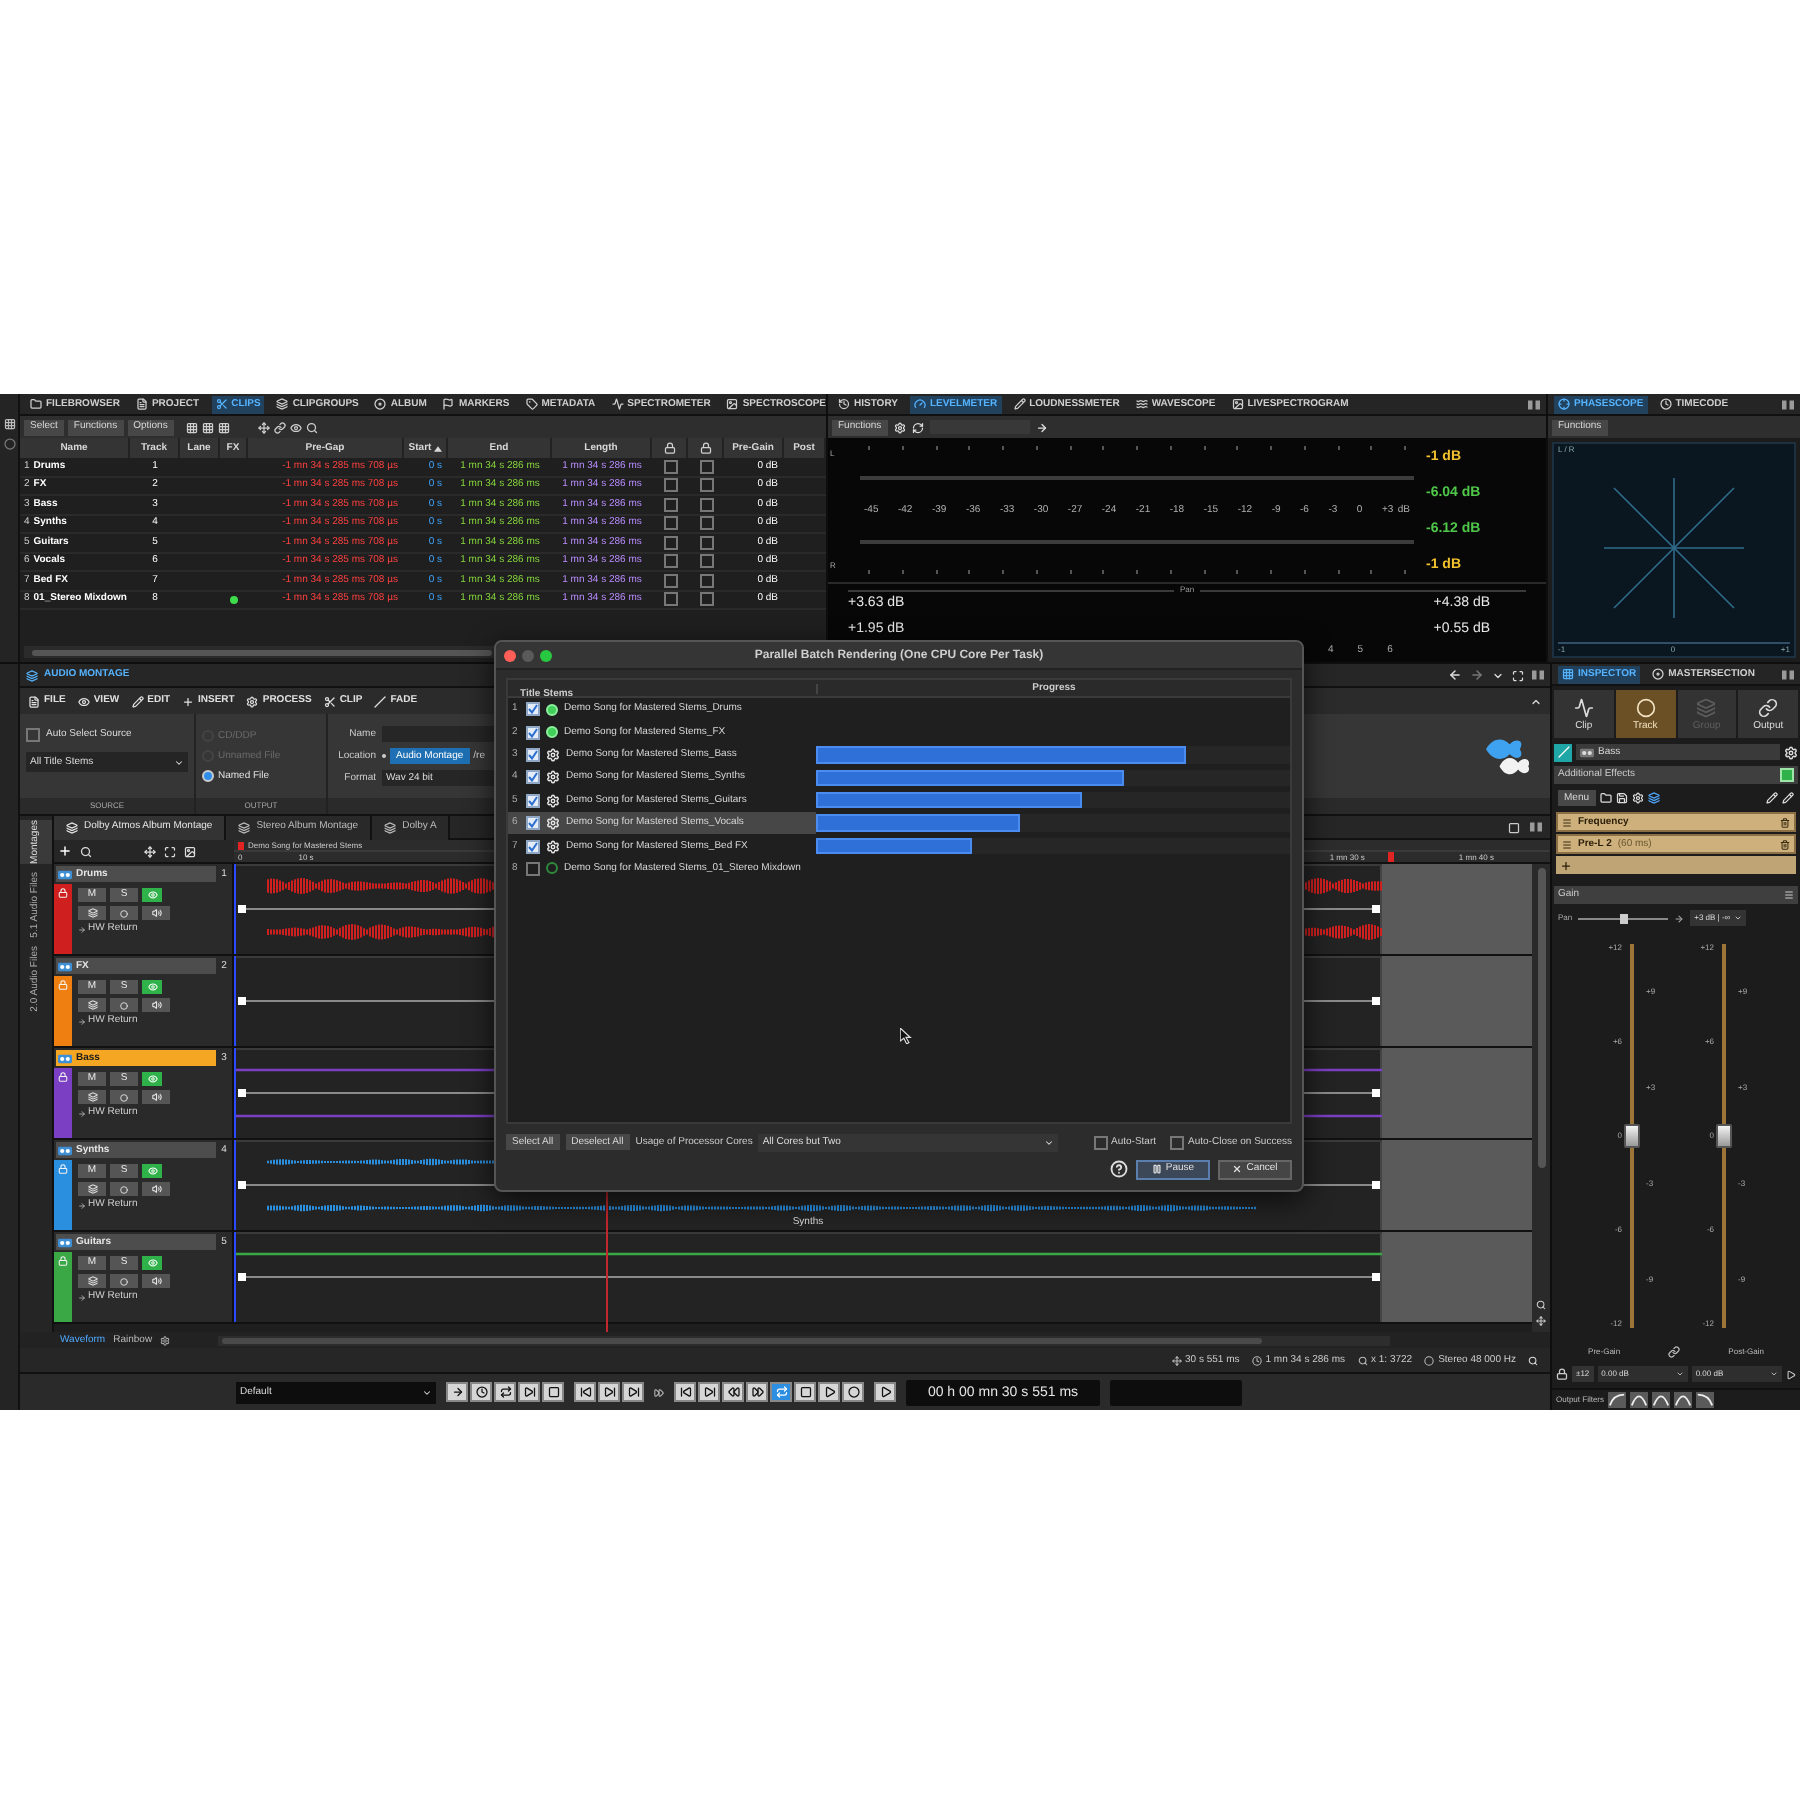  Describe the element at coordinates (917, 427) in the screenshot. I see `refresh-icon` at that location.